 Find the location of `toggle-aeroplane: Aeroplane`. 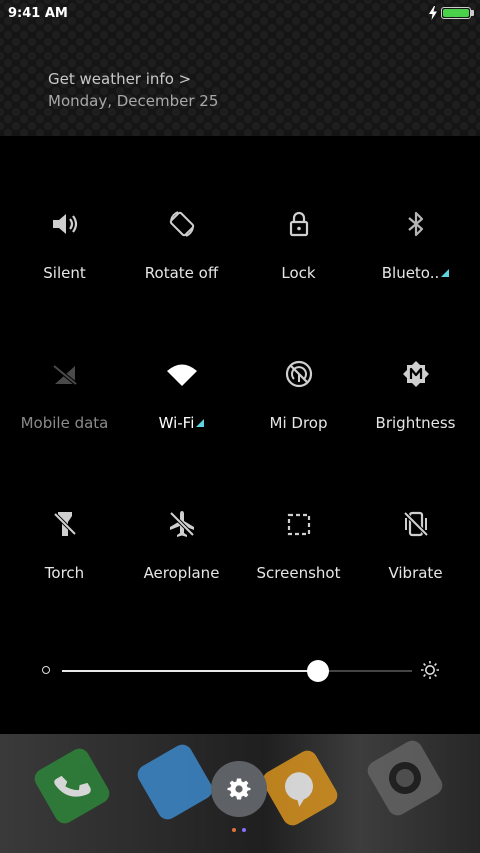

toggle-aeroplane: Aeroplane is located at coordinates (181, 558).